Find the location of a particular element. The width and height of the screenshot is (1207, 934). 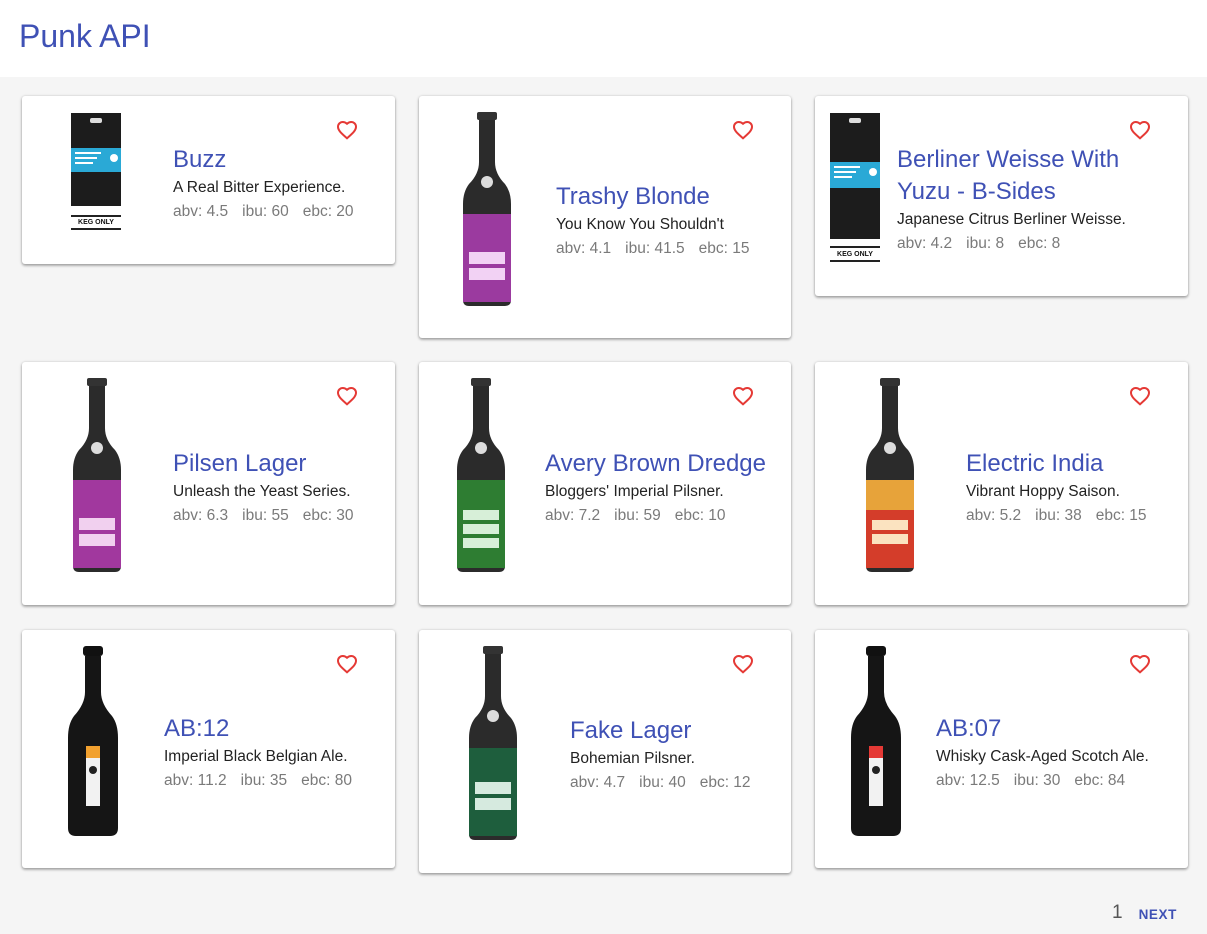

beer-tagline: Bloggers' Imperial Pilsner. is located at coordinates (634, 491).